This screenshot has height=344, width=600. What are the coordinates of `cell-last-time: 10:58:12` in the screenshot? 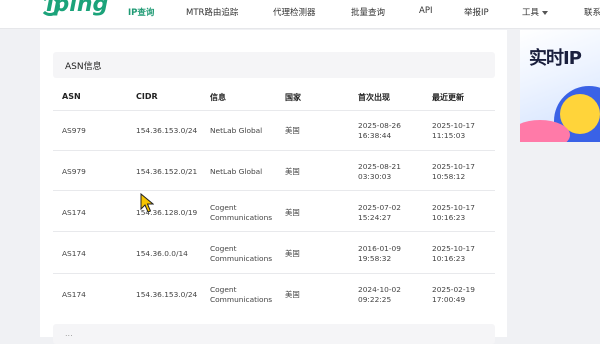 It's located at (449, 176).